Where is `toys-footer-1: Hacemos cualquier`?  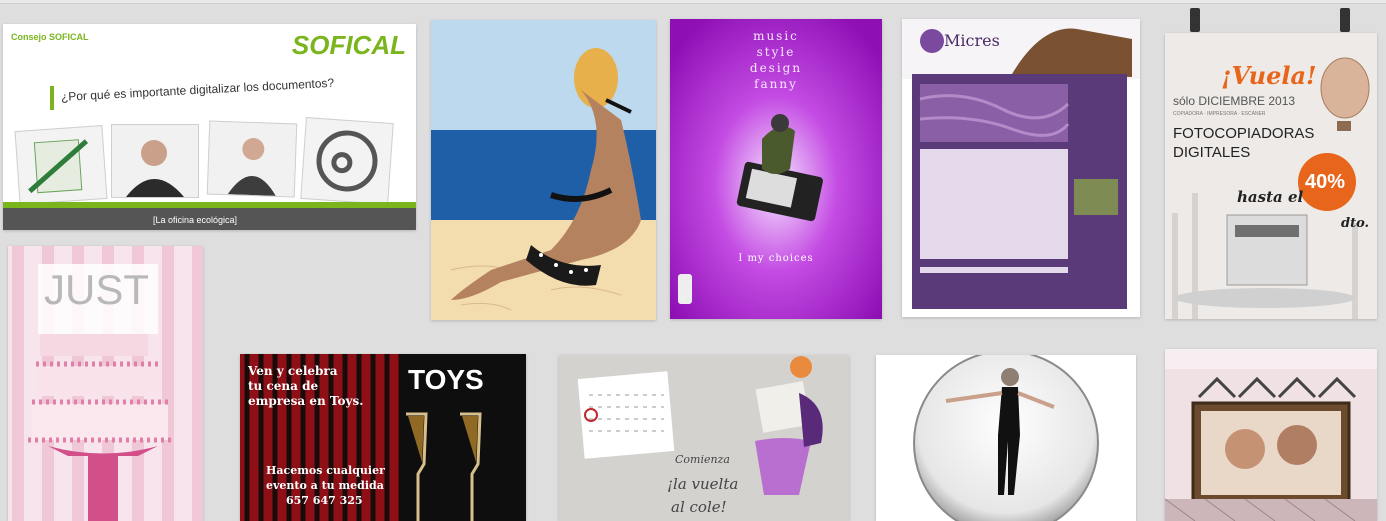 toys-footer-1: Hacemos cualquier is located at coordinates (325, 470).